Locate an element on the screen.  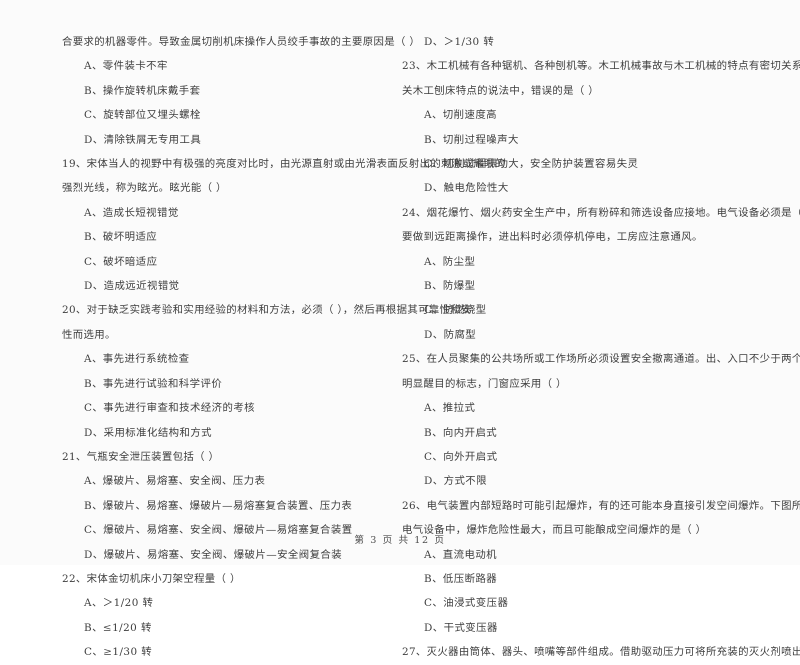
answer-option: A、＞1/20 转 is located at coordinates (231, 603).